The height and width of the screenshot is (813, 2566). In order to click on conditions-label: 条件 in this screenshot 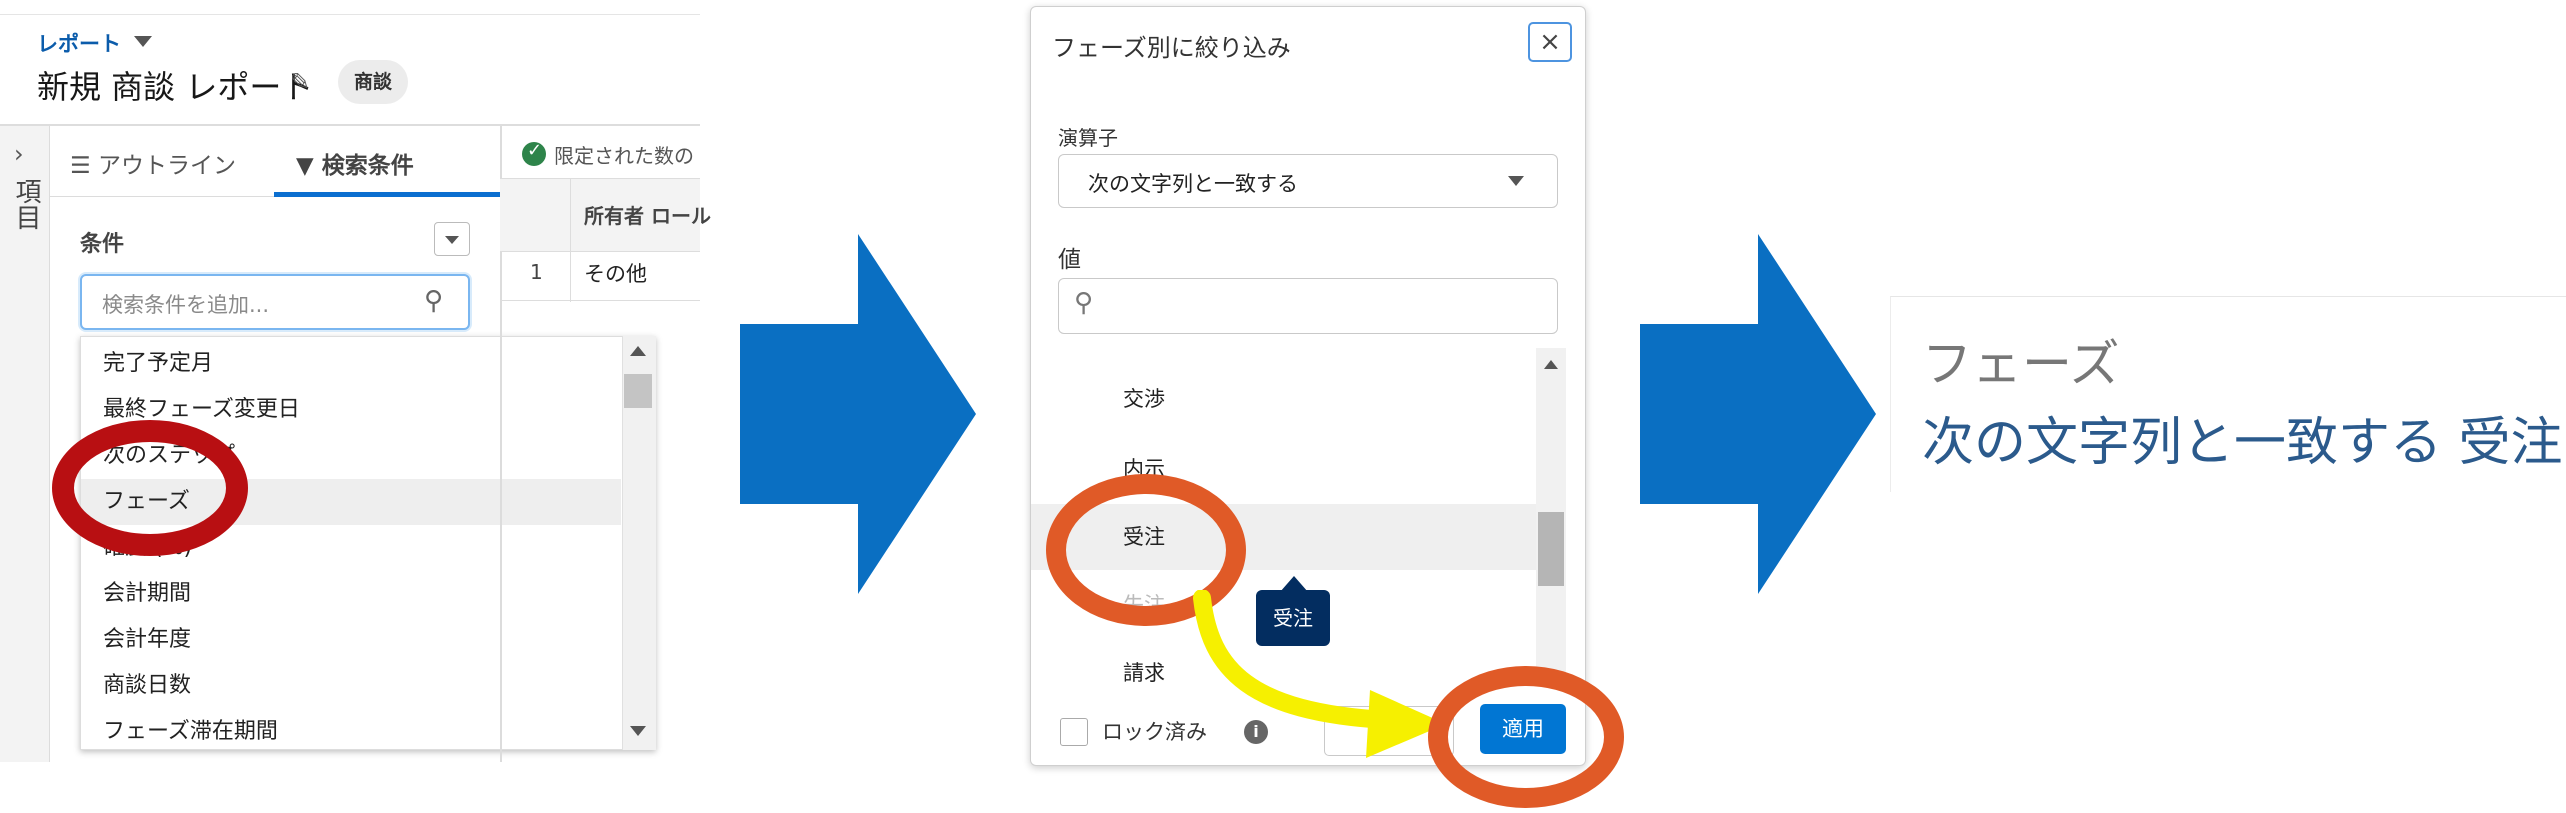, I will do `click(102, 244)`.